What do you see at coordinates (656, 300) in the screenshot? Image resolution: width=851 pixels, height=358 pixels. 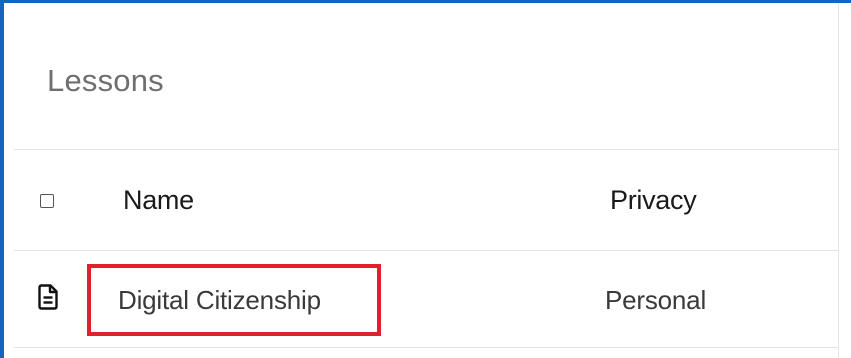 I see `lesson-privacy: Personal` at bounding box center [656, 300].